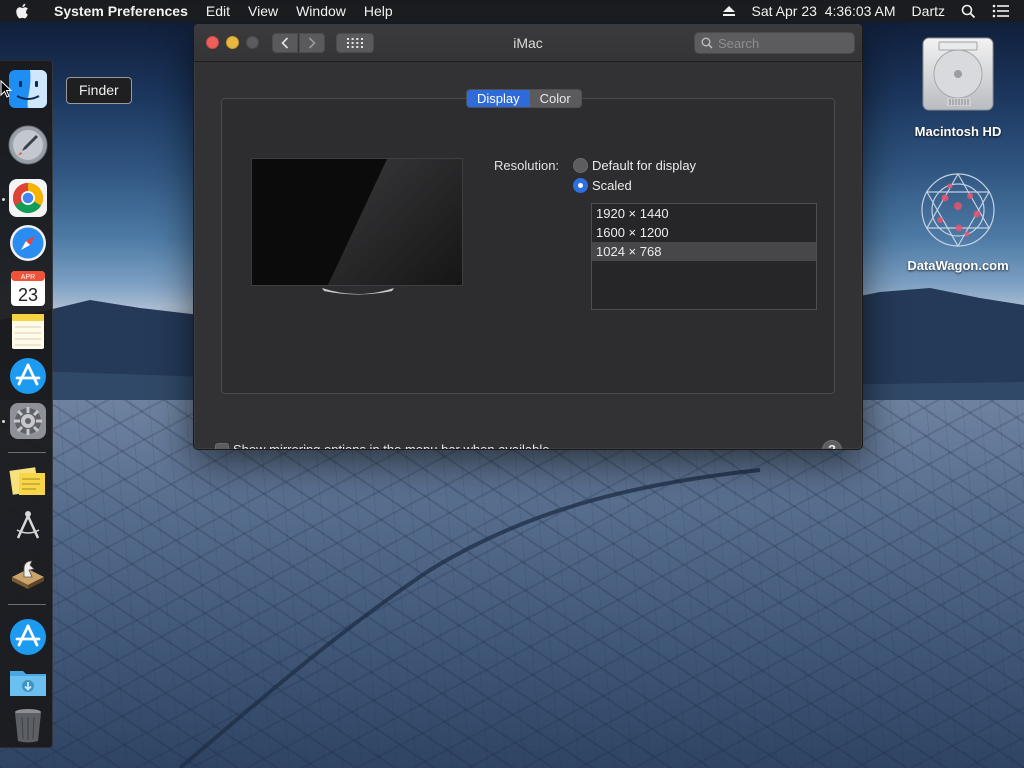 This screenshot has height=768, width=1024. I want to click on stickies-icon, so click(27, 481).